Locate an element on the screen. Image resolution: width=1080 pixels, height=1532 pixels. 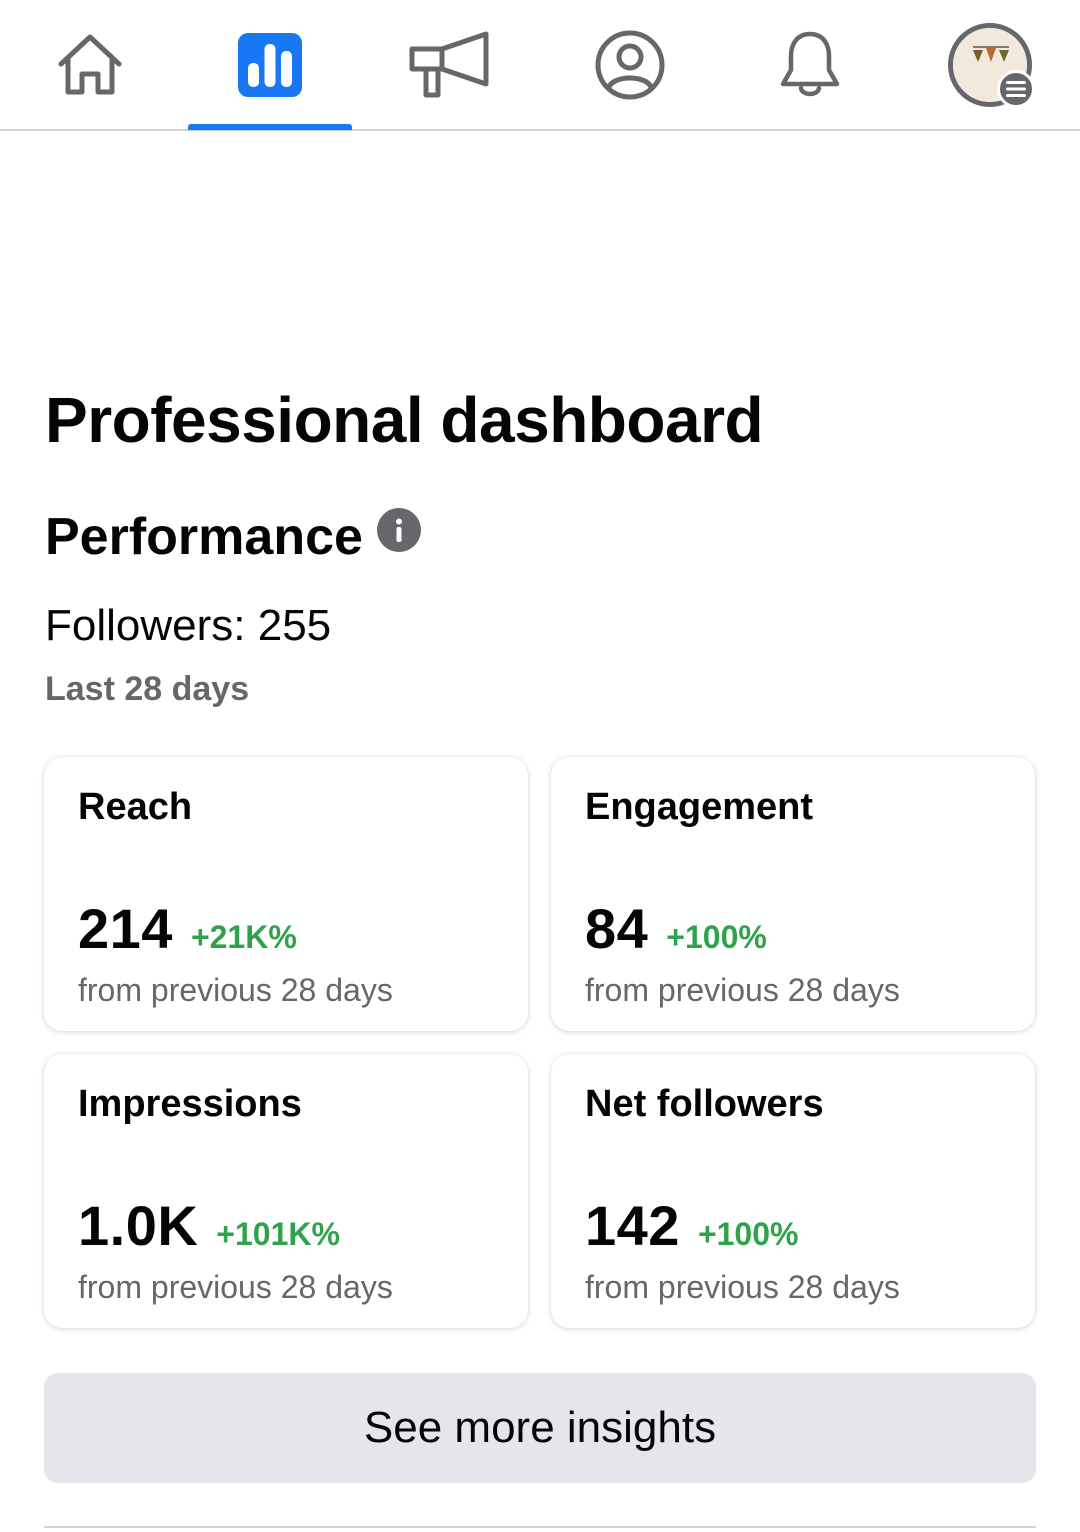
nav-home is located at coordinates (90, 64).